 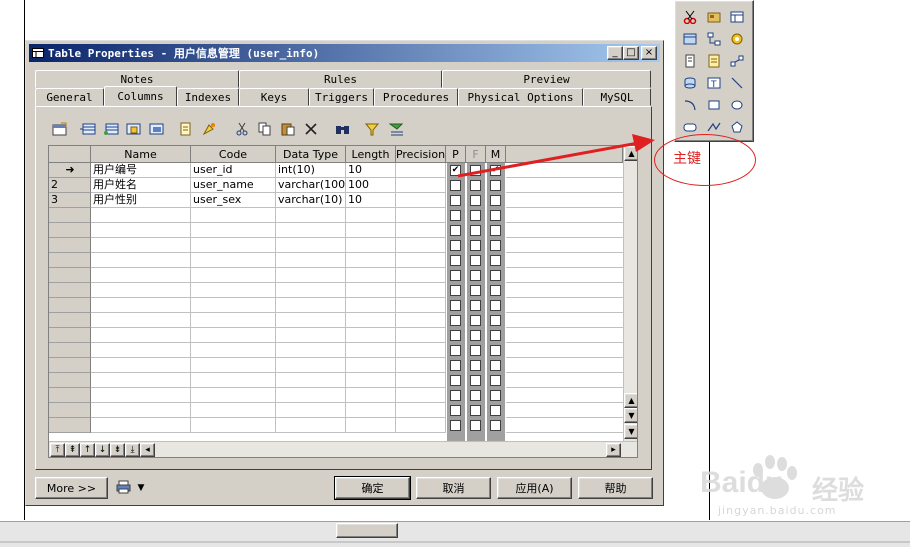 What do you see at coordinates (343, 449) in the screenshot?
I see `horizontal-scrollbar: ⤒ ⇞ ↑ ↓ ⇟ ⤓ ◂ ▸` at bounding box center [343, 449].